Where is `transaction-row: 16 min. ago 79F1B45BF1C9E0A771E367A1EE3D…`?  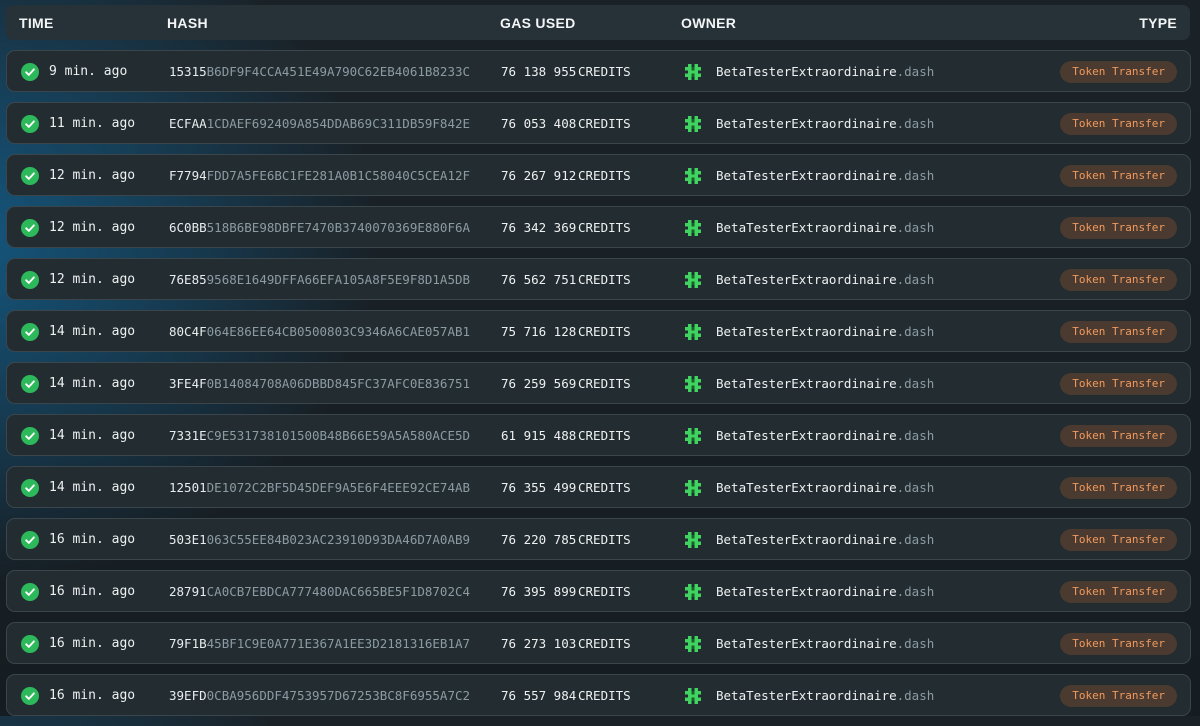 transaction-row: 16 min. ago 79F1B45BF1C9E0A771E367A1EE3D… is located at coordinates (598, 643).